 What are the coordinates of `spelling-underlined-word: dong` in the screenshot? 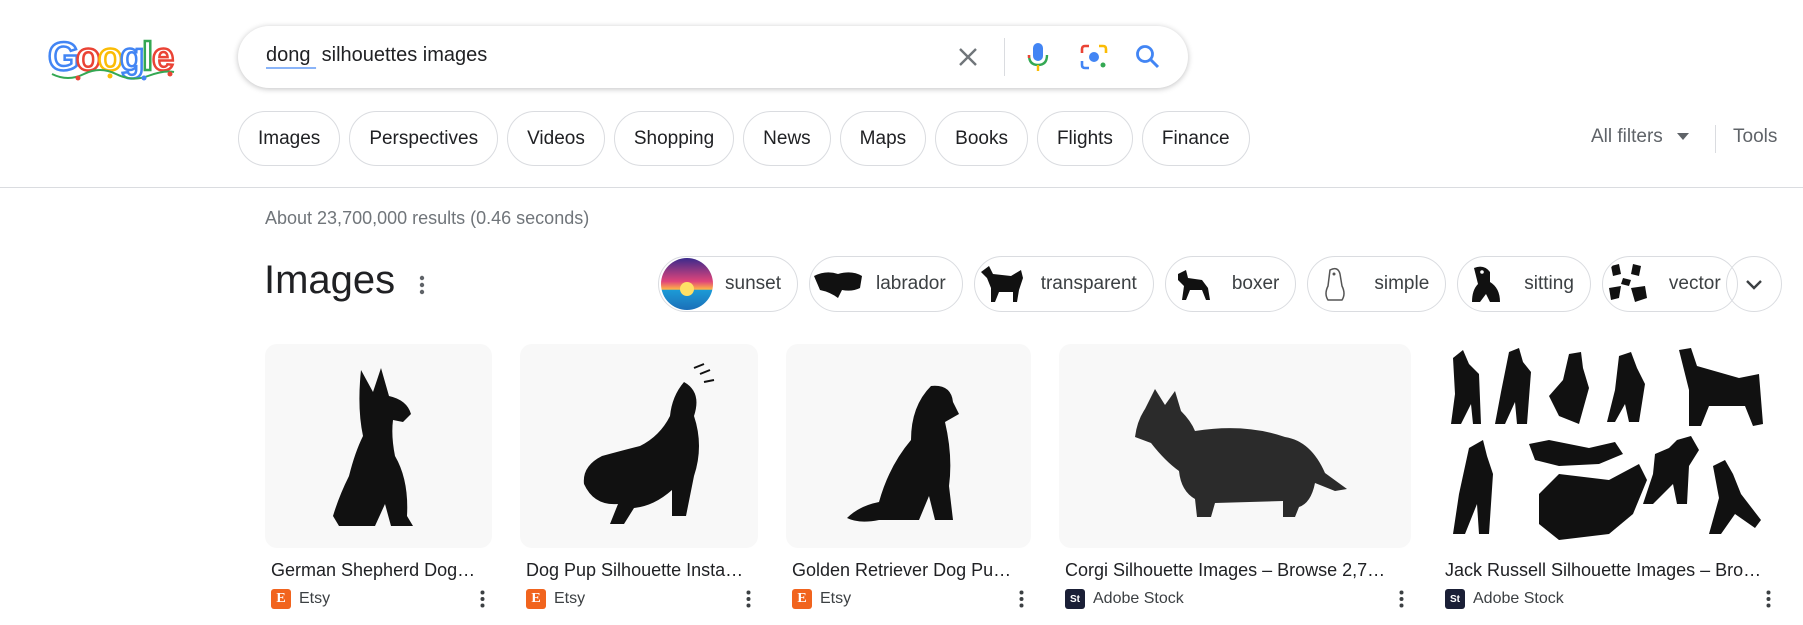 It's located at (291, 55).